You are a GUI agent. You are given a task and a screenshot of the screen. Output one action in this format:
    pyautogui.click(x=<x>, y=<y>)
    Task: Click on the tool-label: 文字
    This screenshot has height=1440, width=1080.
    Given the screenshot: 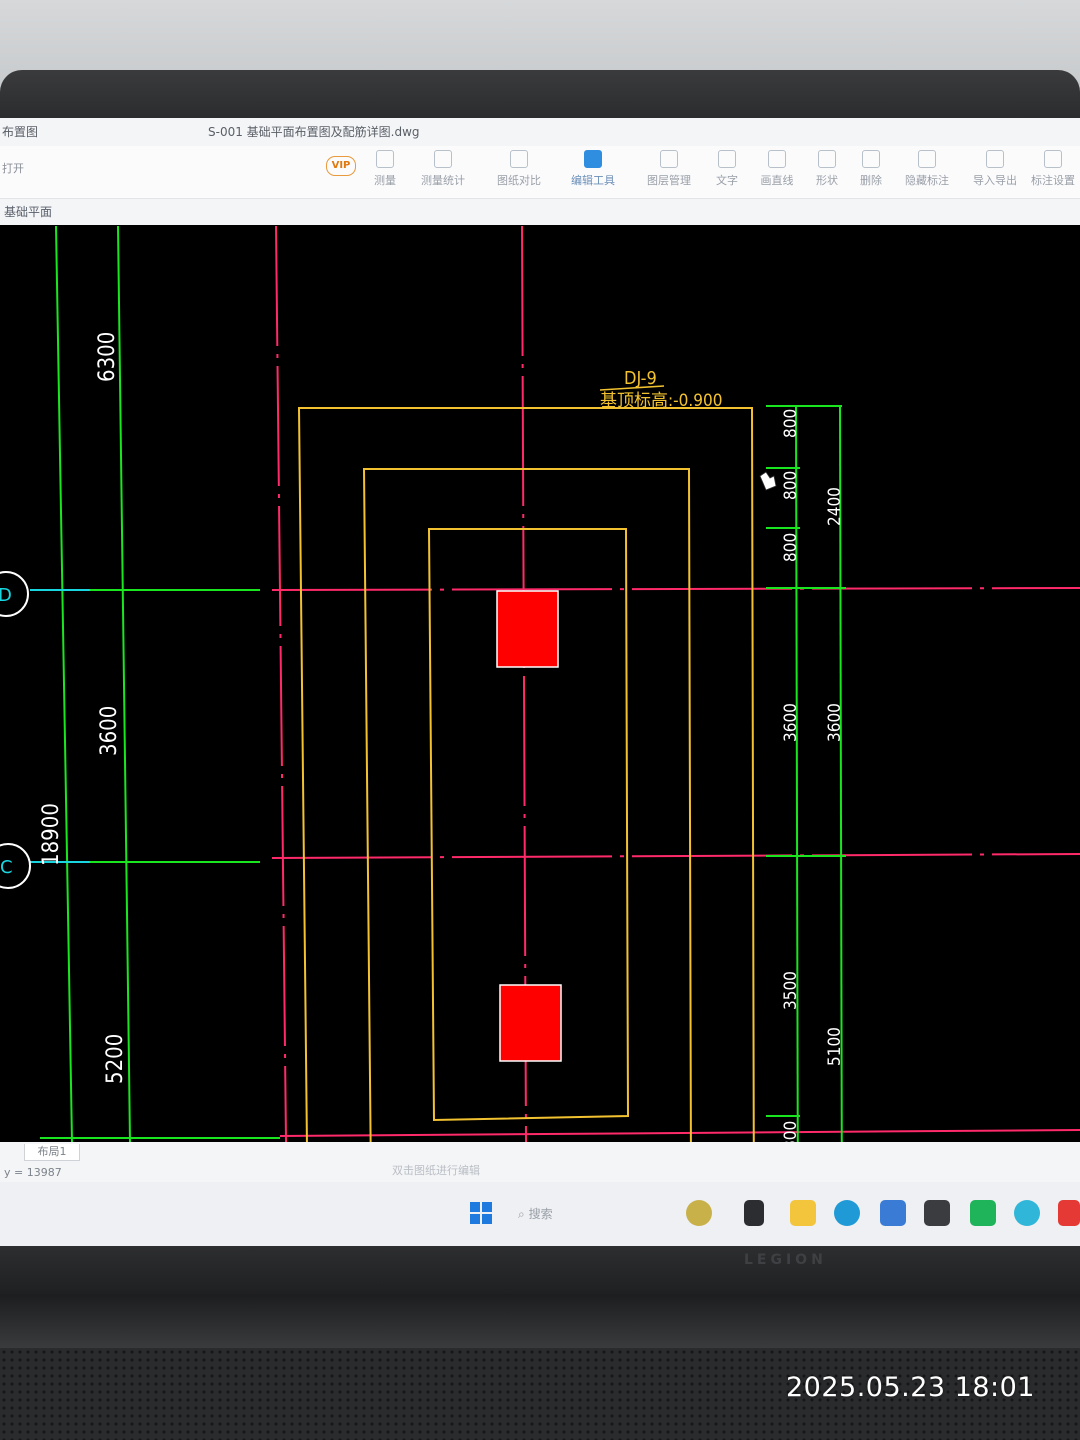 What is the action you would take?
    pyautogui.click(x=727, y=180)
    